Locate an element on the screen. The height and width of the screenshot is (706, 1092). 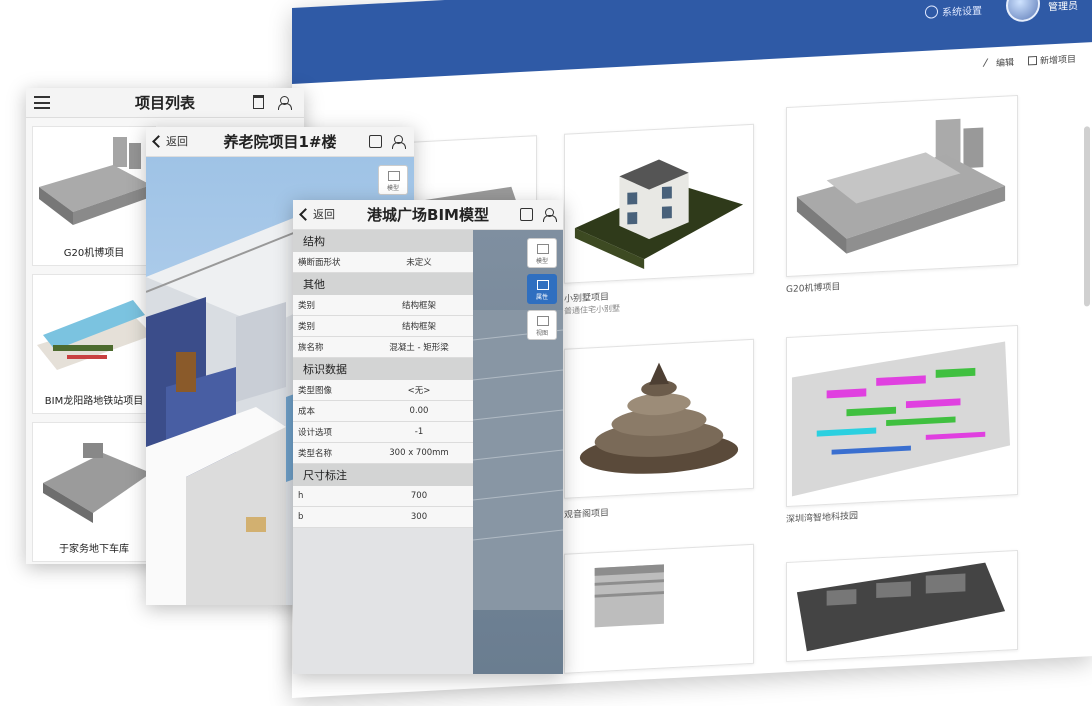
user-name: 管理员 is located at coordinates (1063, 7).